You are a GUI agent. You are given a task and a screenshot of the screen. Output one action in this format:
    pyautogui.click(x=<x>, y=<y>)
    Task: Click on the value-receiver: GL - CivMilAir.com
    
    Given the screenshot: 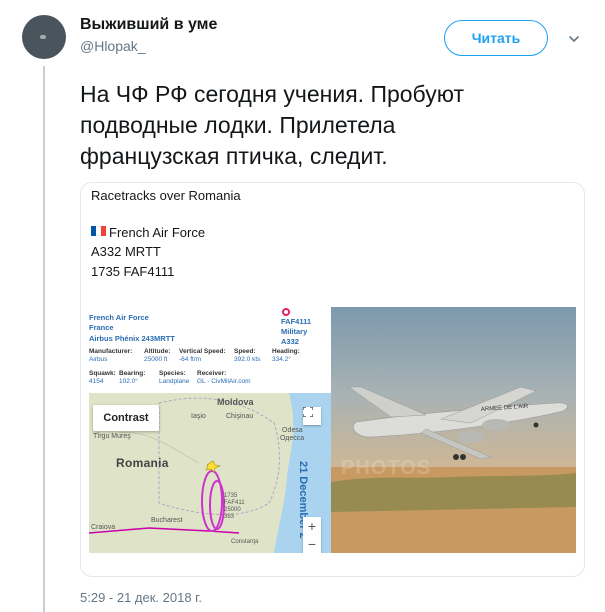 What is the action you would take?
    pyautogui.click(x=224, y=381)
    